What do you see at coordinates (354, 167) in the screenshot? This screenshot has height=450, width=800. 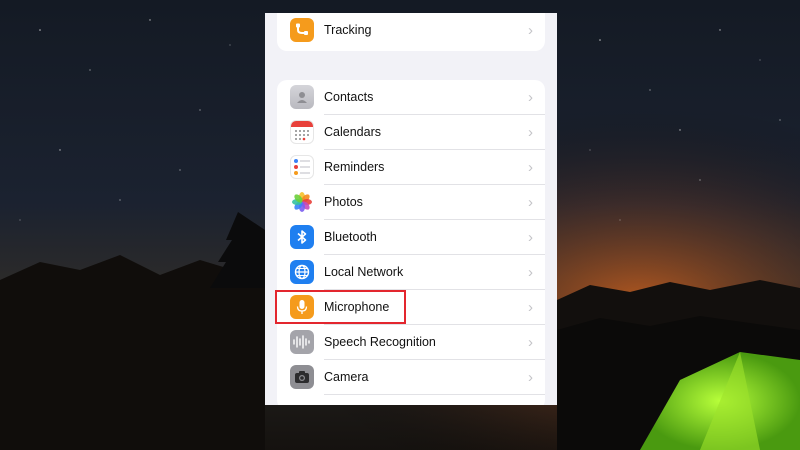 I see `settings-row-label: Reminders` at bounding box center [354, 167].